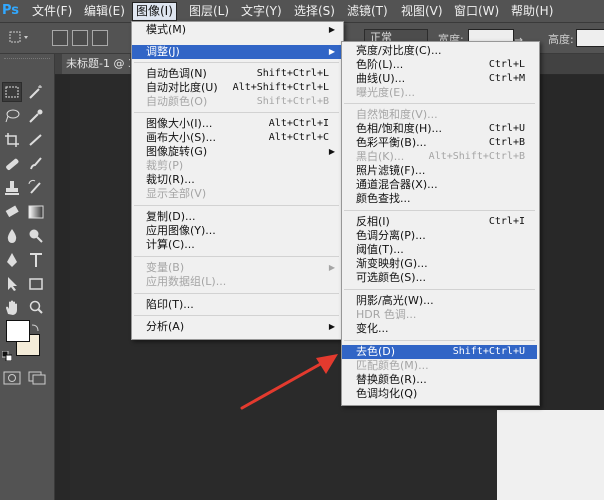 The width and height of the screenshot is (604, 500). Describe the element at coordinates (439, 394) in the screenshot. I see `adjust-equalize: 色调均化(Q)` at that location.